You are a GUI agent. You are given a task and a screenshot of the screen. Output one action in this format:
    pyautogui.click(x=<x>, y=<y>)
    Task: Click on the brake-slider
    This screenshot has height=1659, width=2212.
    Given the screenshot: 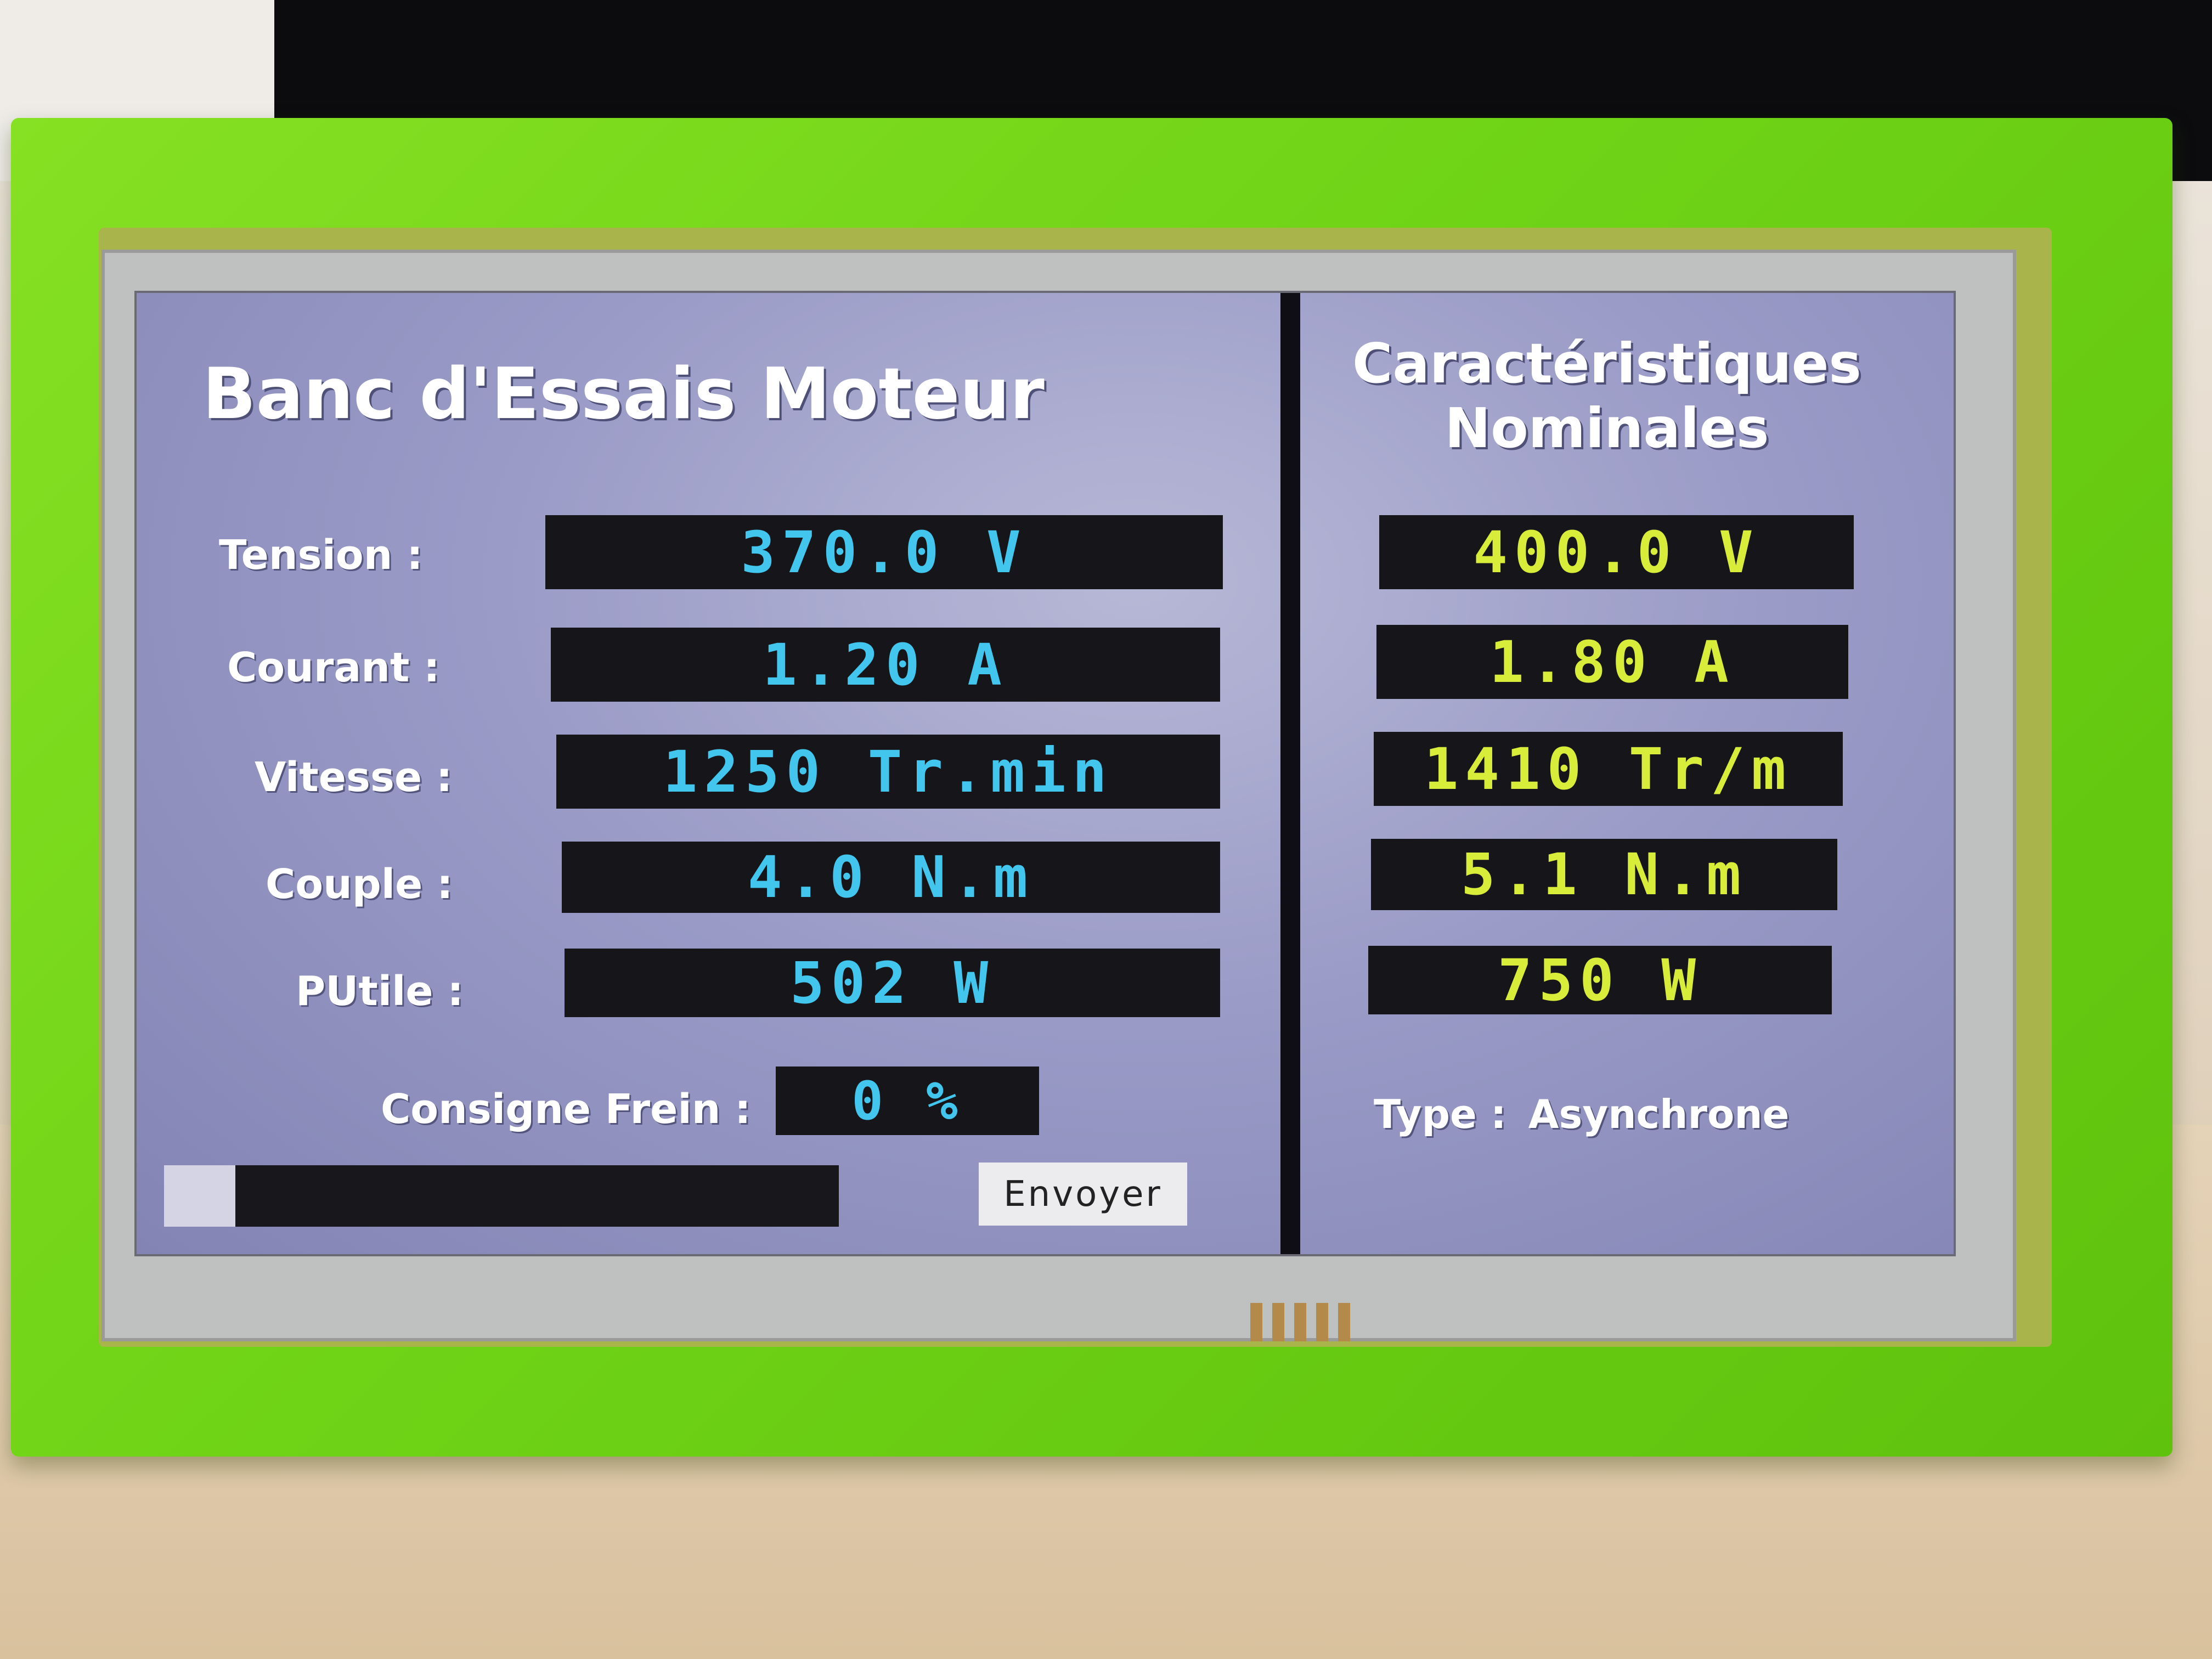 What is the action you would take?
    pyautogui.click(x=502, y=1196)
    